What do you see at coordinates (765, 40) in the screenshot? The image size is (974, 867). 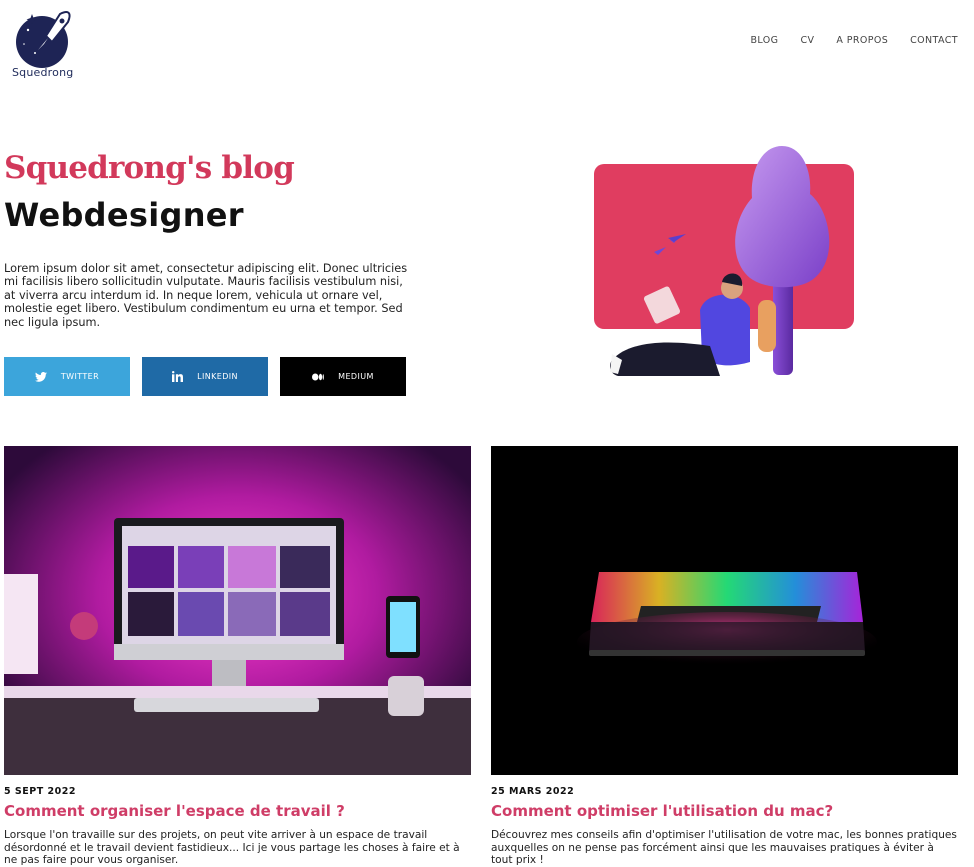 I see `nav-item-blog: BLOG` at bounding box center [765, 40].